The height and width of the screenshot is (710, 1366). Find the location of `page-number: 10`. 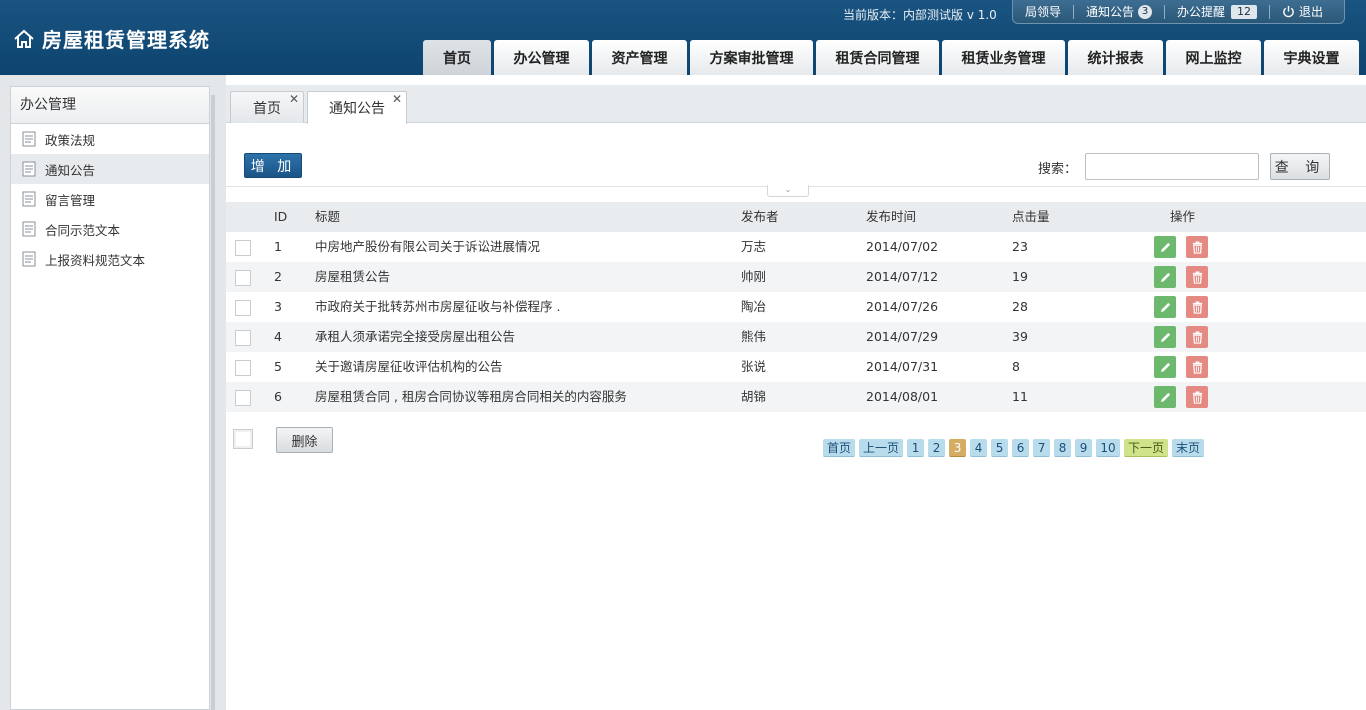

page-number: 10 is located at coordinates (1108, 448).